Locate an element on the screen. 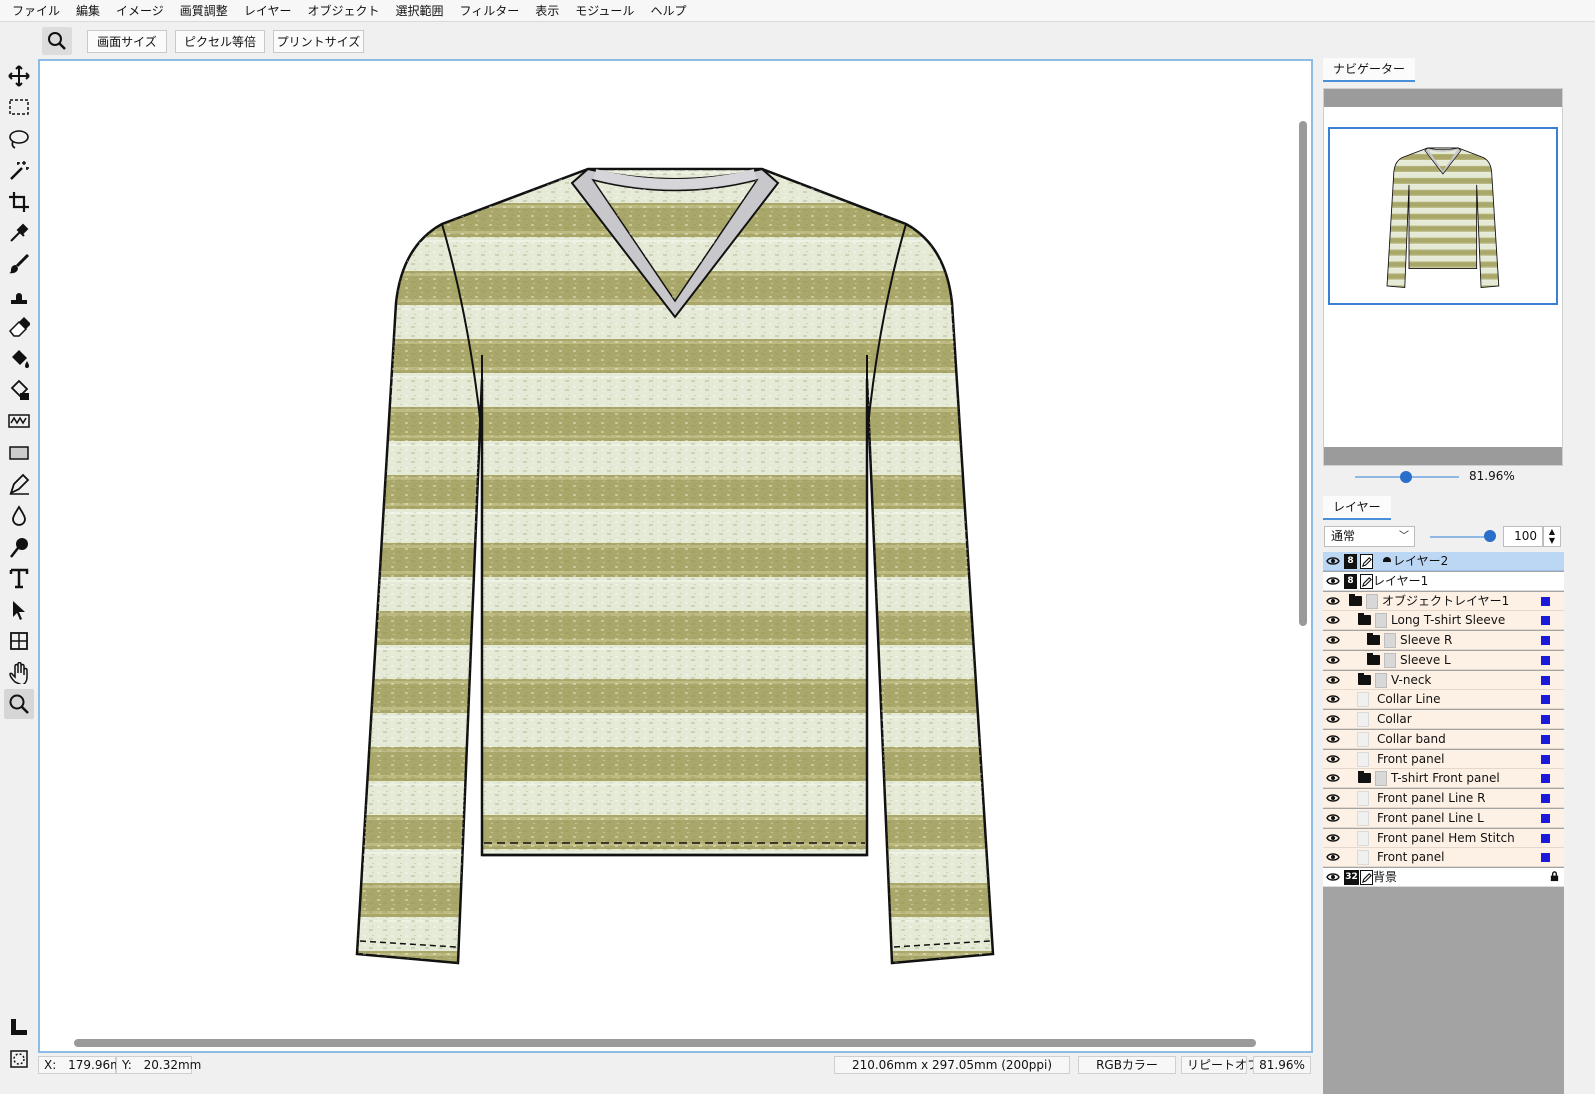  fill-tool-button is located at coordinates (19, 359).